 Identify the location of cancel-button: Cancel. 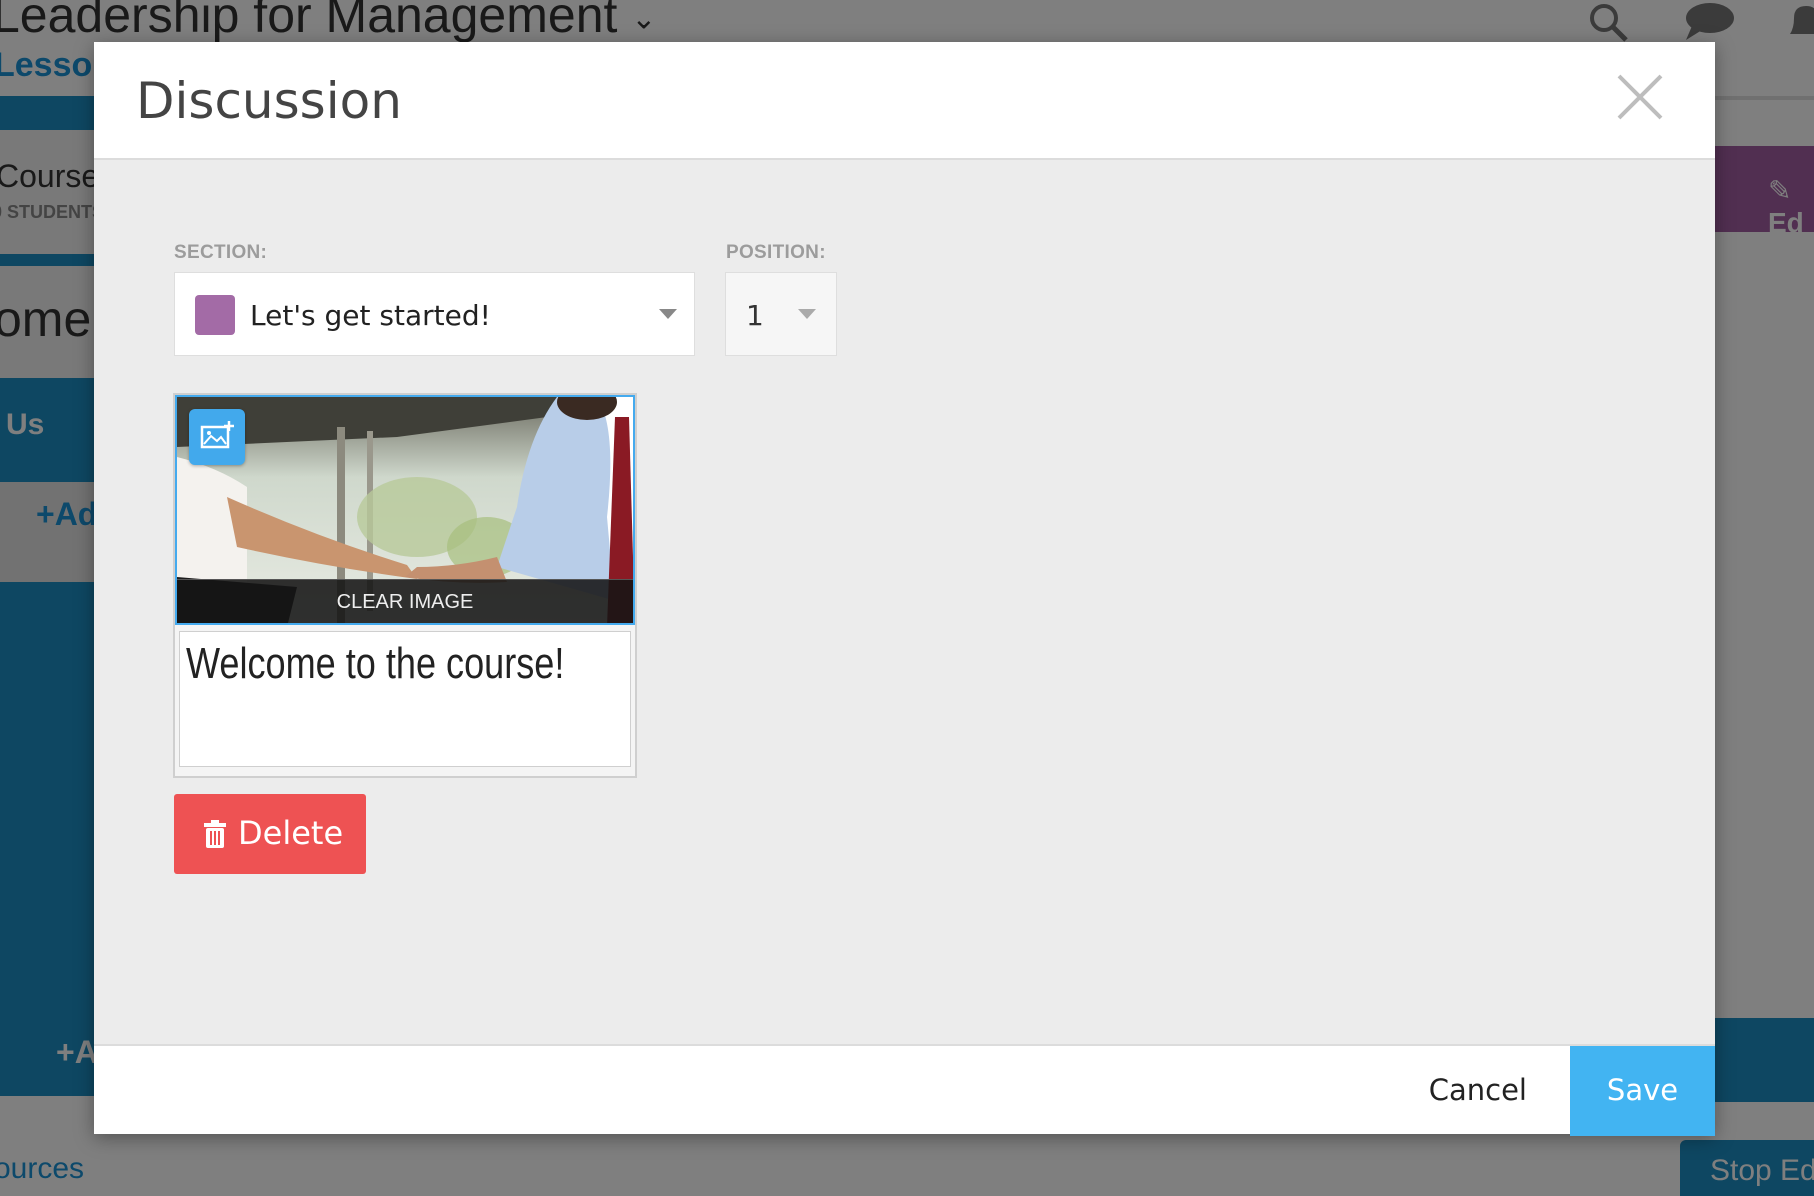
(1478, 1091).